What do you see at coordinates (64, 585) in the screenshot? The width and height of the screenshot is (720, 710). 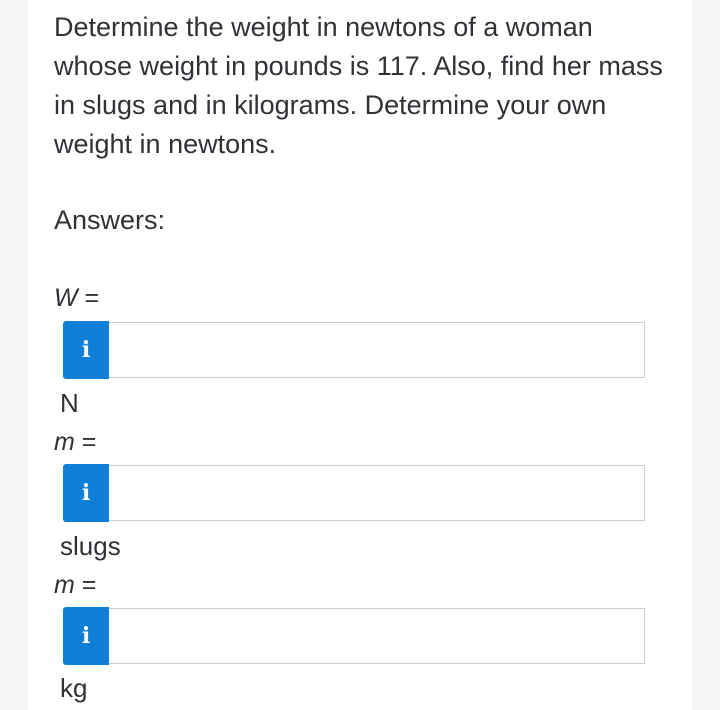 I see `mass-kg-symbol: m` at bounding box center [64, 585].